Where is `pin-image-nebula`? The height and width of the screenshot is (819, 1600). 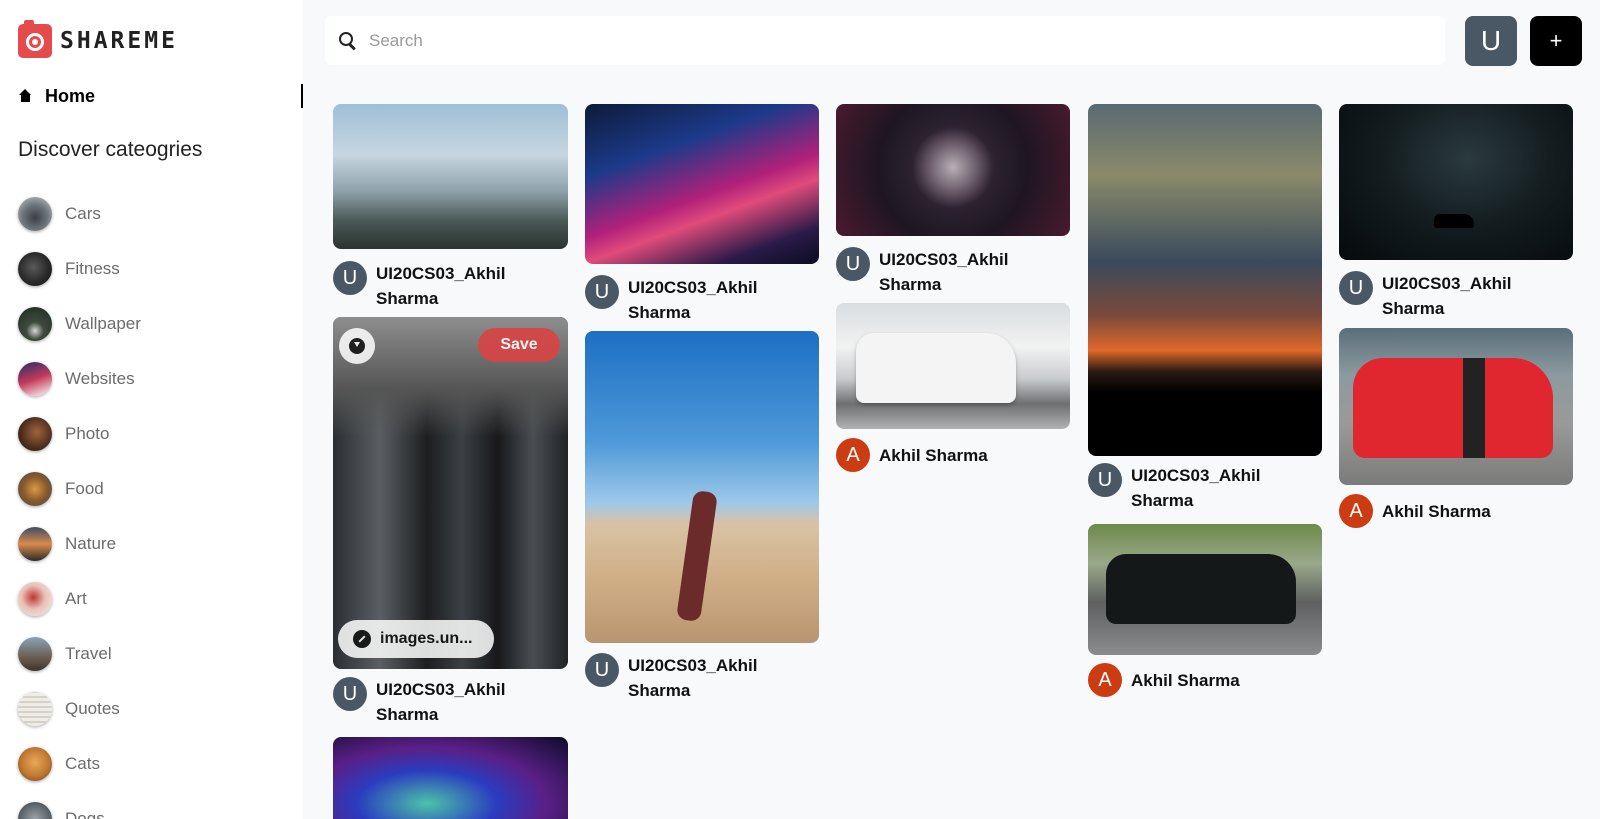 pin-image-nebula is located at coordinates (450, 778).